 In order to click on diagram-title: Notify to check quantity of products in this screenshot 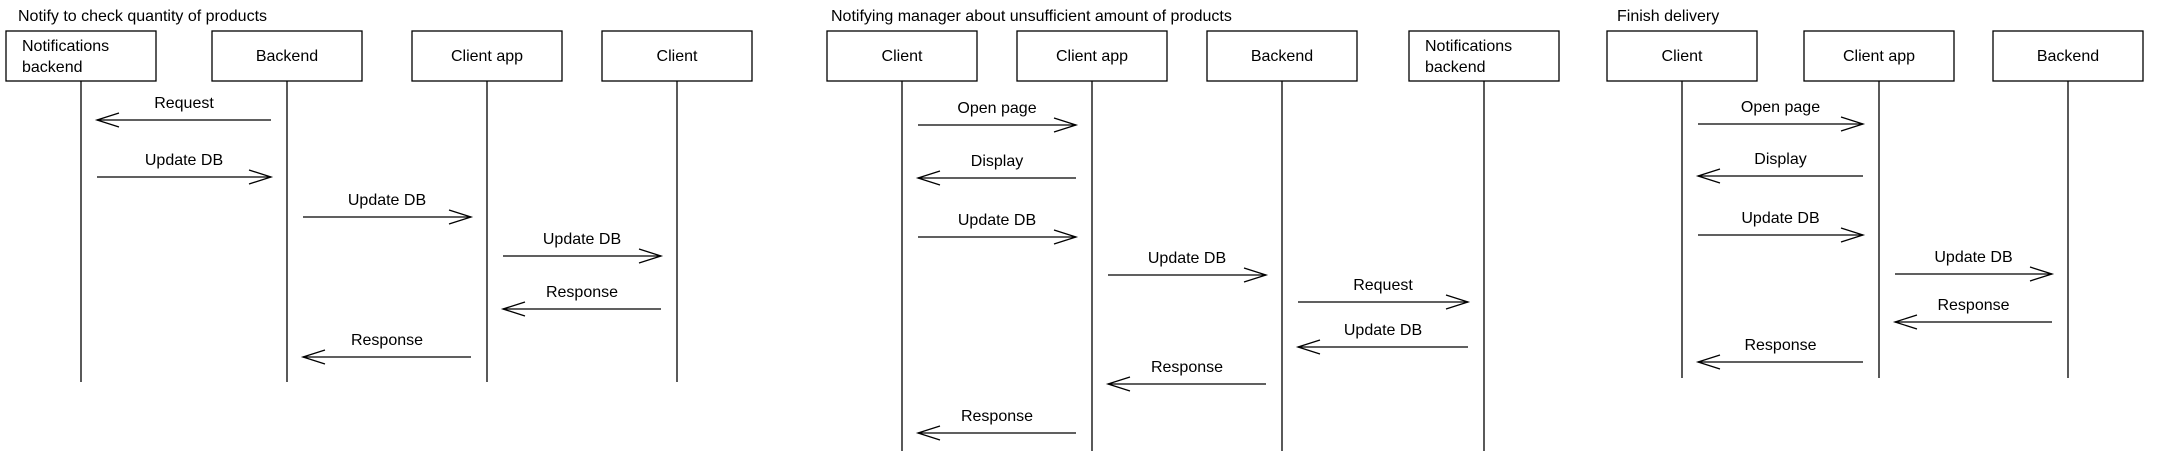, I will do `click(142, 16)`.